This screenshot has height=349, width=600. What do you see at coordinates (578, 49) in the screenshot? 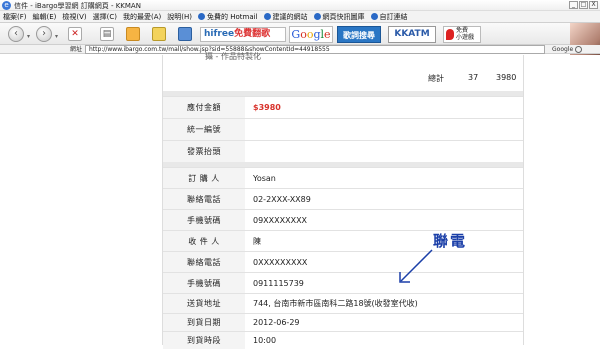
I see `search-icon` at bounding box center [578, 49].